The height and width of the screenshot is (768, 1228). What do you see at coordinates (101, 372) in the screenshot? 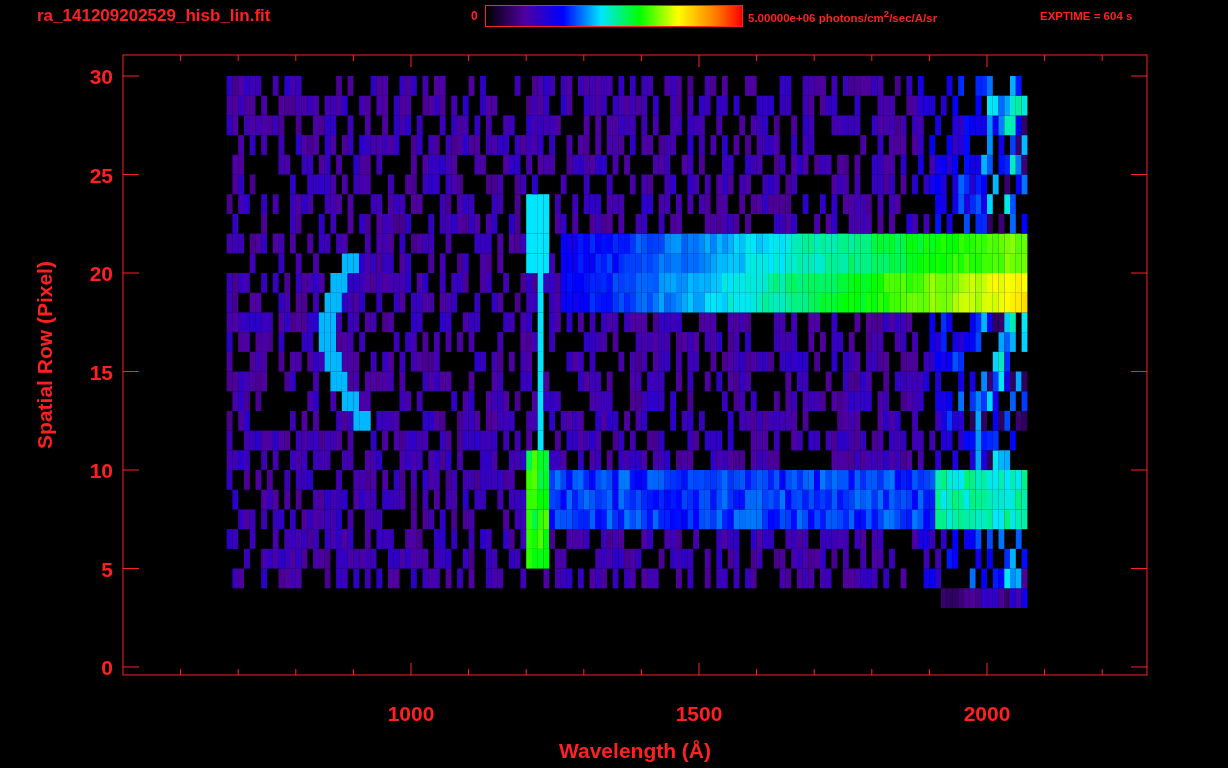
I see `y-tick-label: 15` at bounding box center [101, 372].